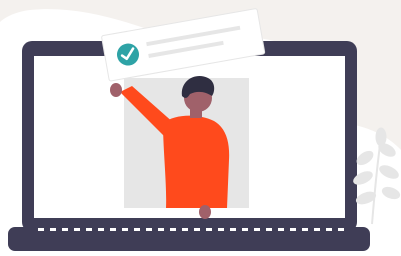 This screenshot has width=401, height=256. What do you see at coordinates (196, 161) in the screenshot?
I see `person-torso` at bounding box center [196, 161].